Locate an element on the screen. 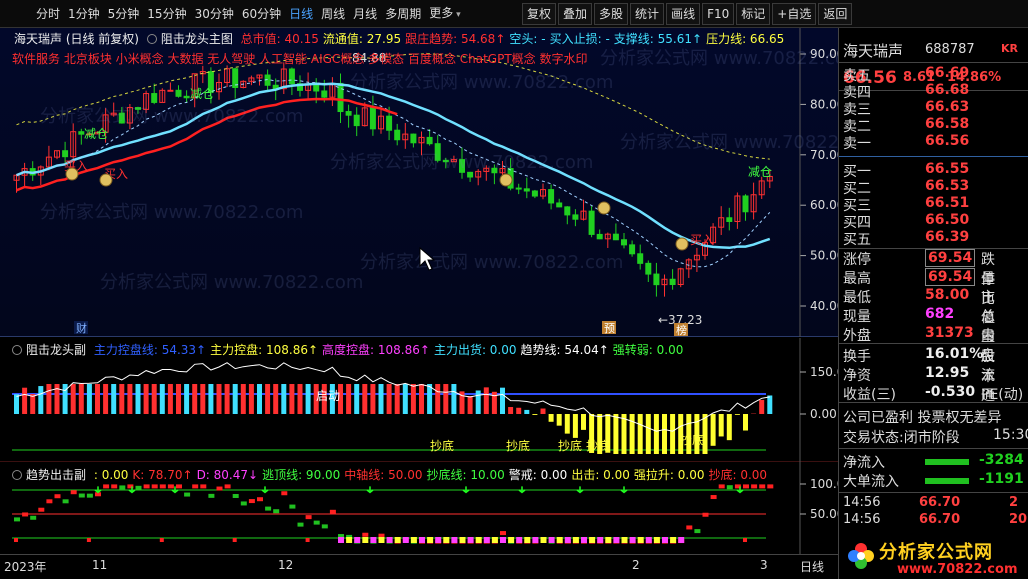 The width and height of the screenshot is (1028, 579). period-tab-2: 5分钟 is located at coordinates (124, 14).